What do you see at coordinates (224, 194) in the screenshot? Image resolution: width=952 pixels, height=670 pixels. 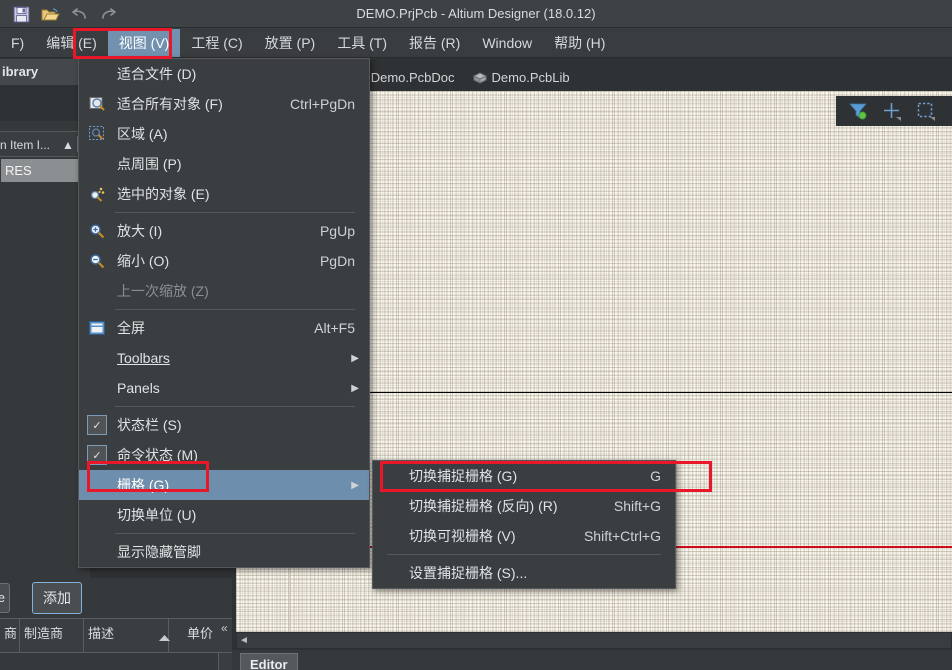 I see `menu-item-selected-objects: 选中的对象 (E)` at bounding box center [224, 194].